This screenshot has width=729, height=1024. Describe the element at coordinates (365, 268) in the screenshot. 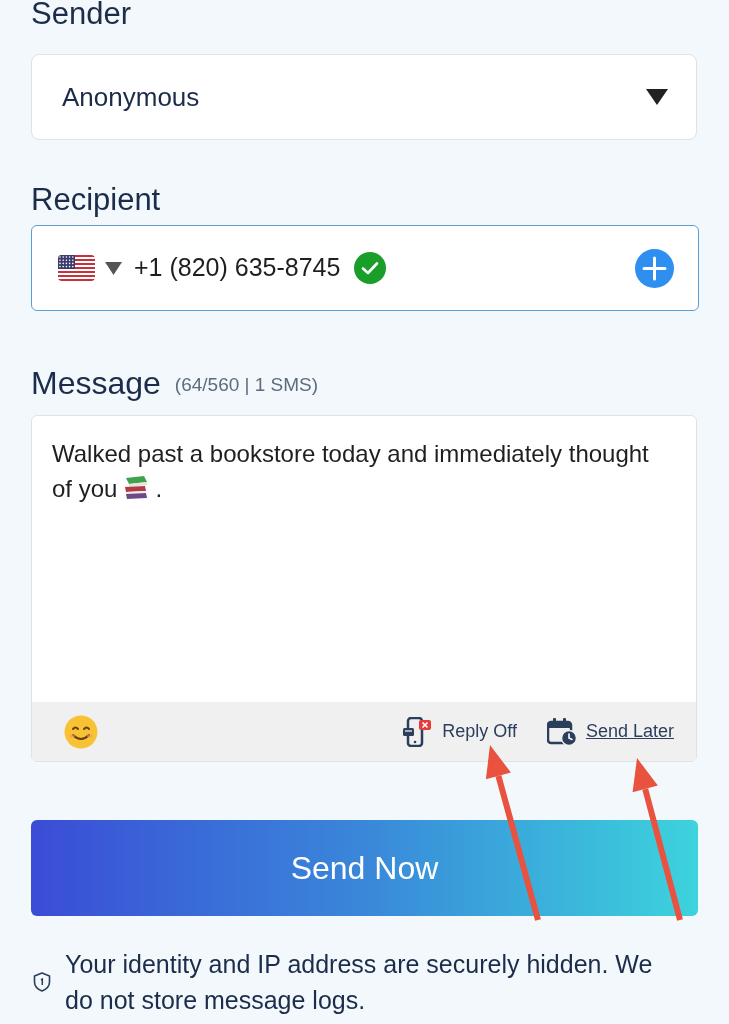

I see `recipient-field: +1 (820) 635-8745` at that location.